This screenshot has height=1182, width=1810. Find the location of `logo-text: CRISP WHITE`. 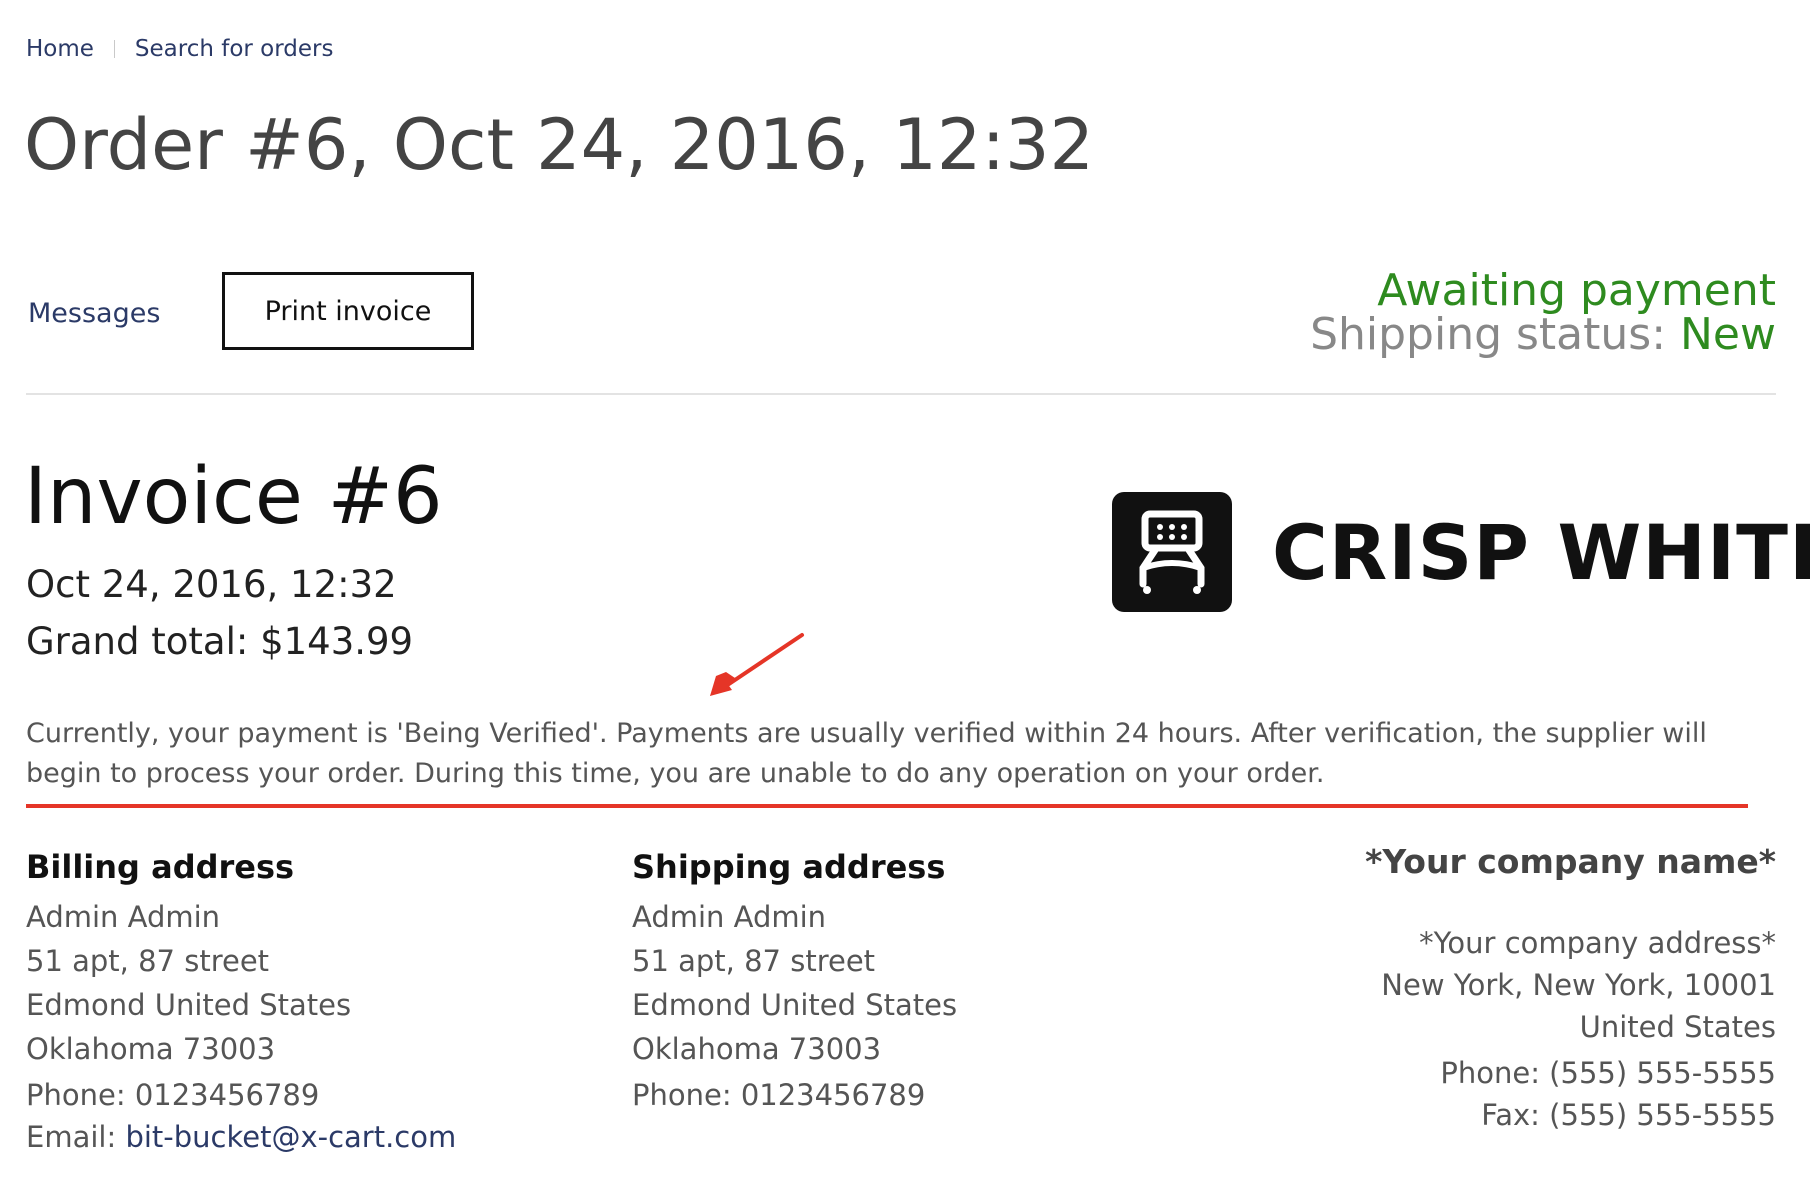

logo-text: CRISP WHITE is located at coordinates (1541, 552).